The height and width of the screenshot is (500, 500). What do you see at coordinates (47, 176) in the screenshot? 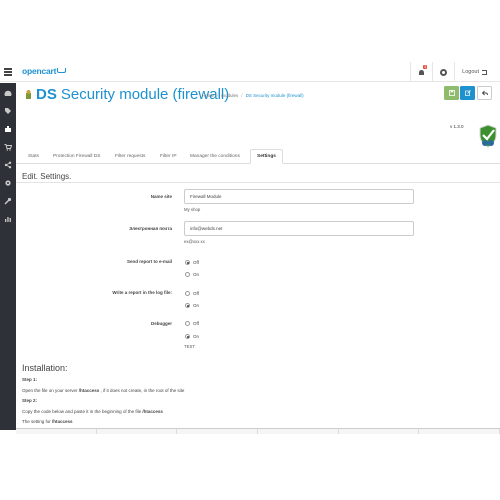
I see `section-title: Edit. Settings.` at bounding box center [47, 176].